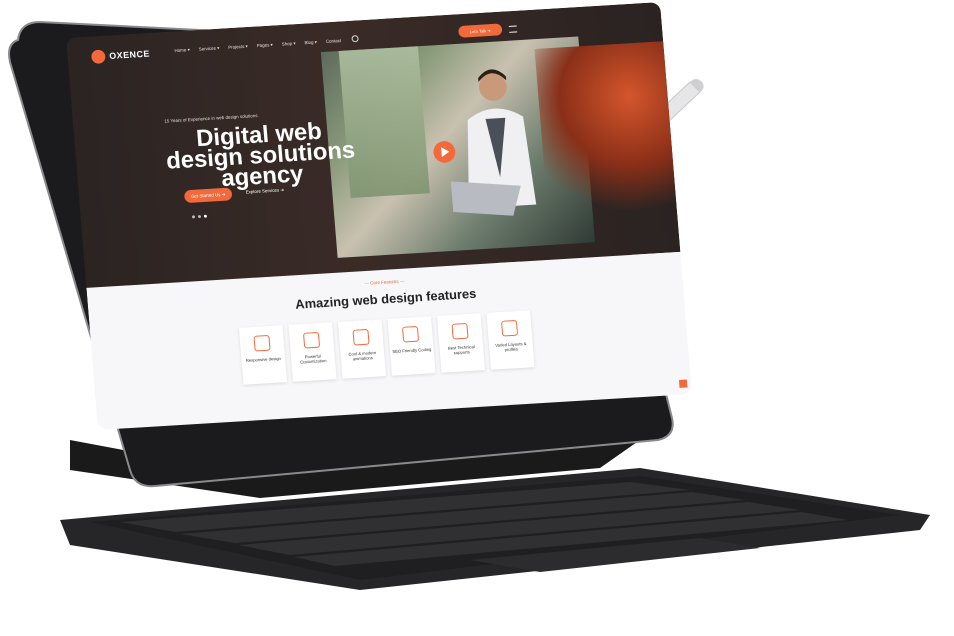  Describe the element at coordinates (460, 331) in the screenshot. I see `support-icon` at that location.